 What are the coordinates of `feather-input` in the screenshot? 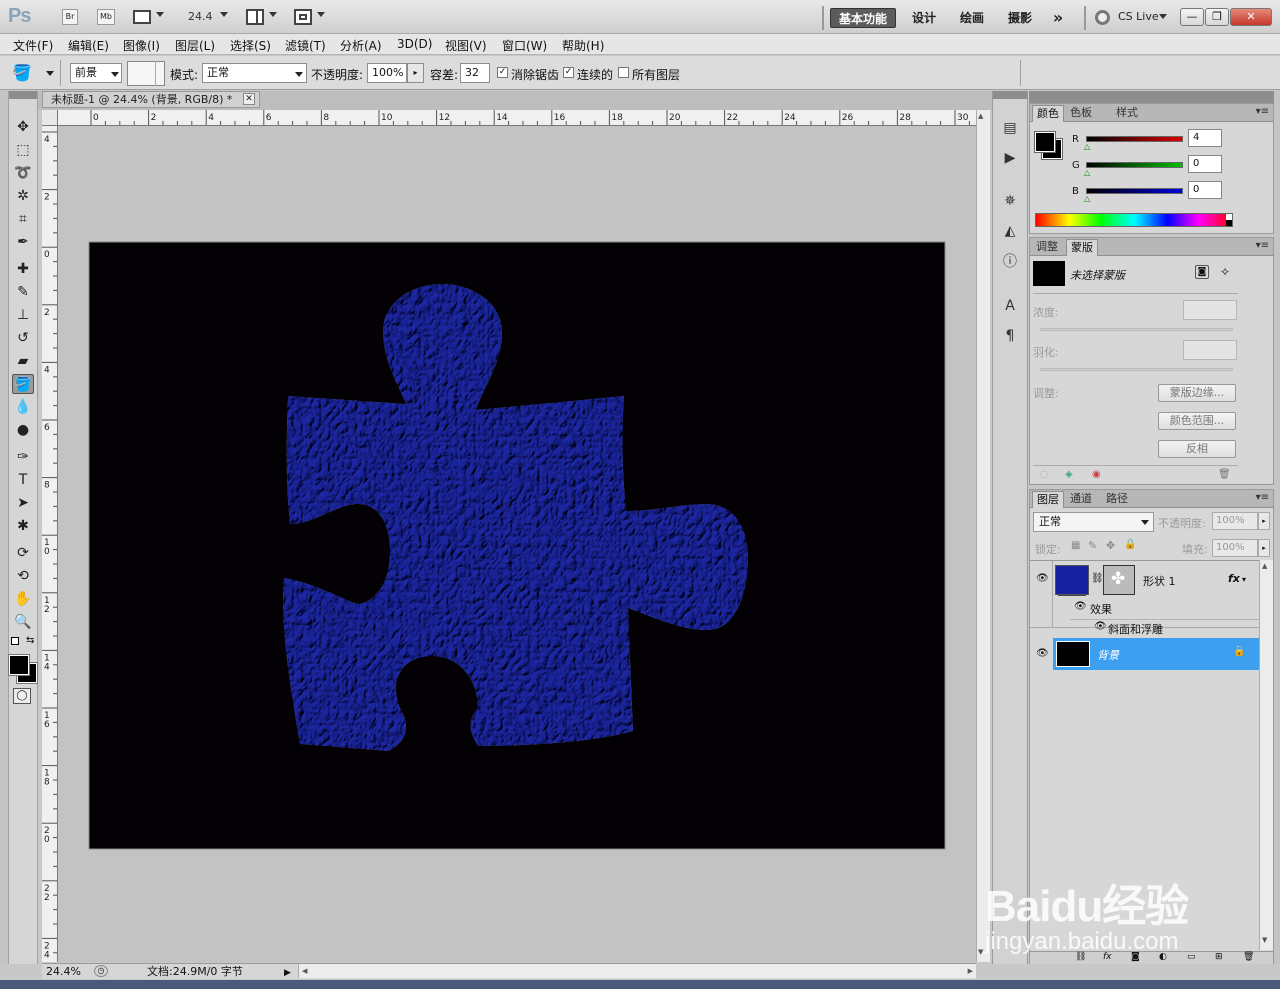 It's located at (1210, 350).